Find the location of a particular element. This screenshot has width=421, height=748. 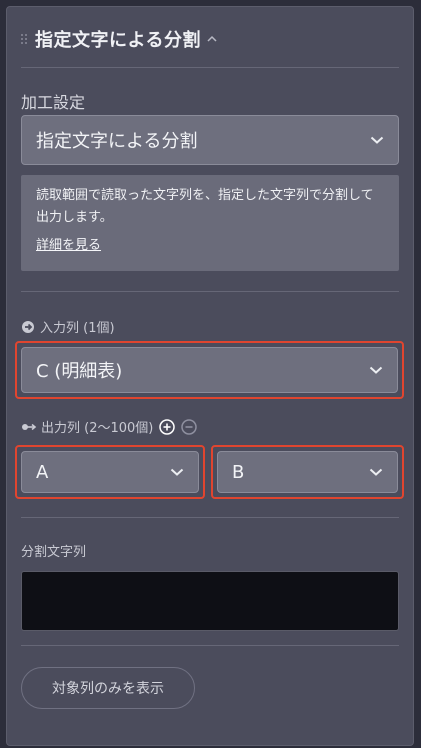

processing-select: 指定文字による分割 is located at coordinates (210, 140).